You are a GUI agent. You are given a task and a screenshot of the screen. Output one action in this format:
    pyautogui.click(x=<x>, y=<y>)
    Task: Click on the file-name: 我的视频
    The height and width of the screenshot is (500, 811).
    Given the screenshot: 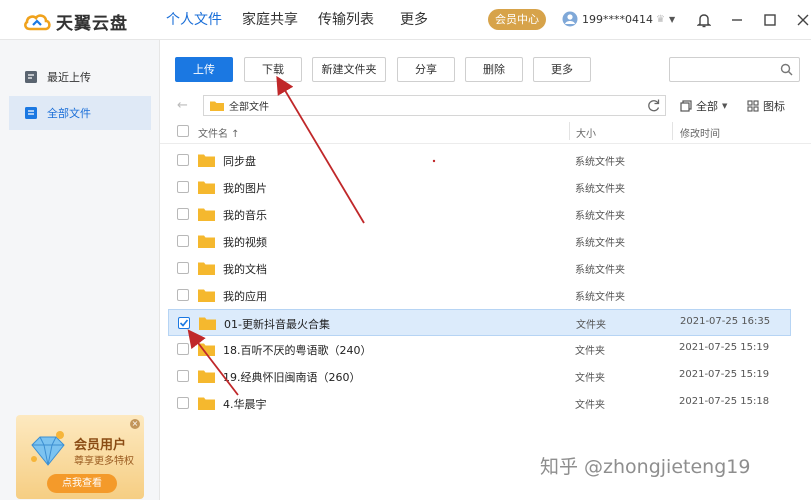 What is the action you would take?
    pyautogui.click(x=245, y=242)
    